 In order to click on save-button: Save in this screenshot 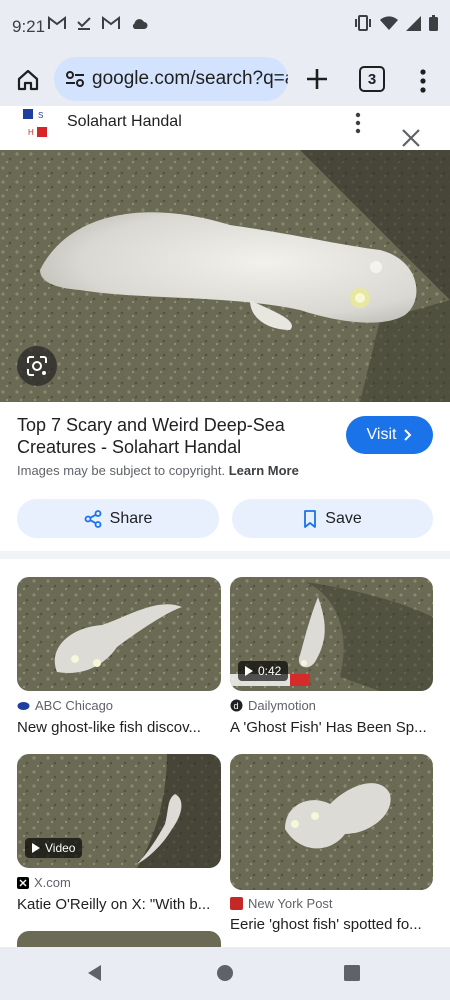, I will do `click(332, 518)`.